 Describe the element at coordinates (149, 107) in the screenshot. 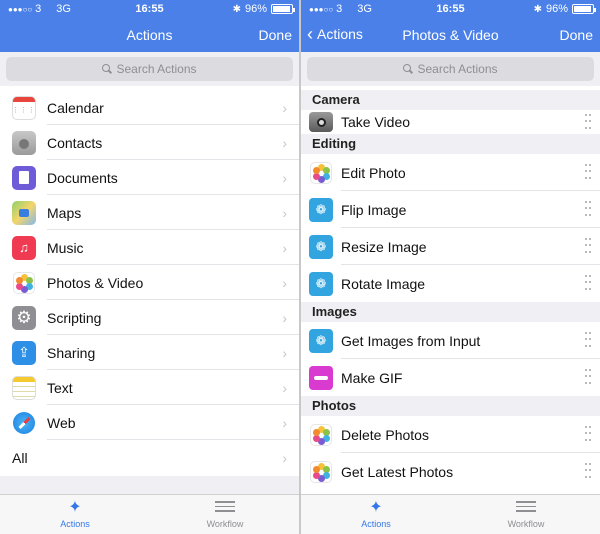

I see `category-calendar: ⋮⋮⋮ Calendar ›` at that location.